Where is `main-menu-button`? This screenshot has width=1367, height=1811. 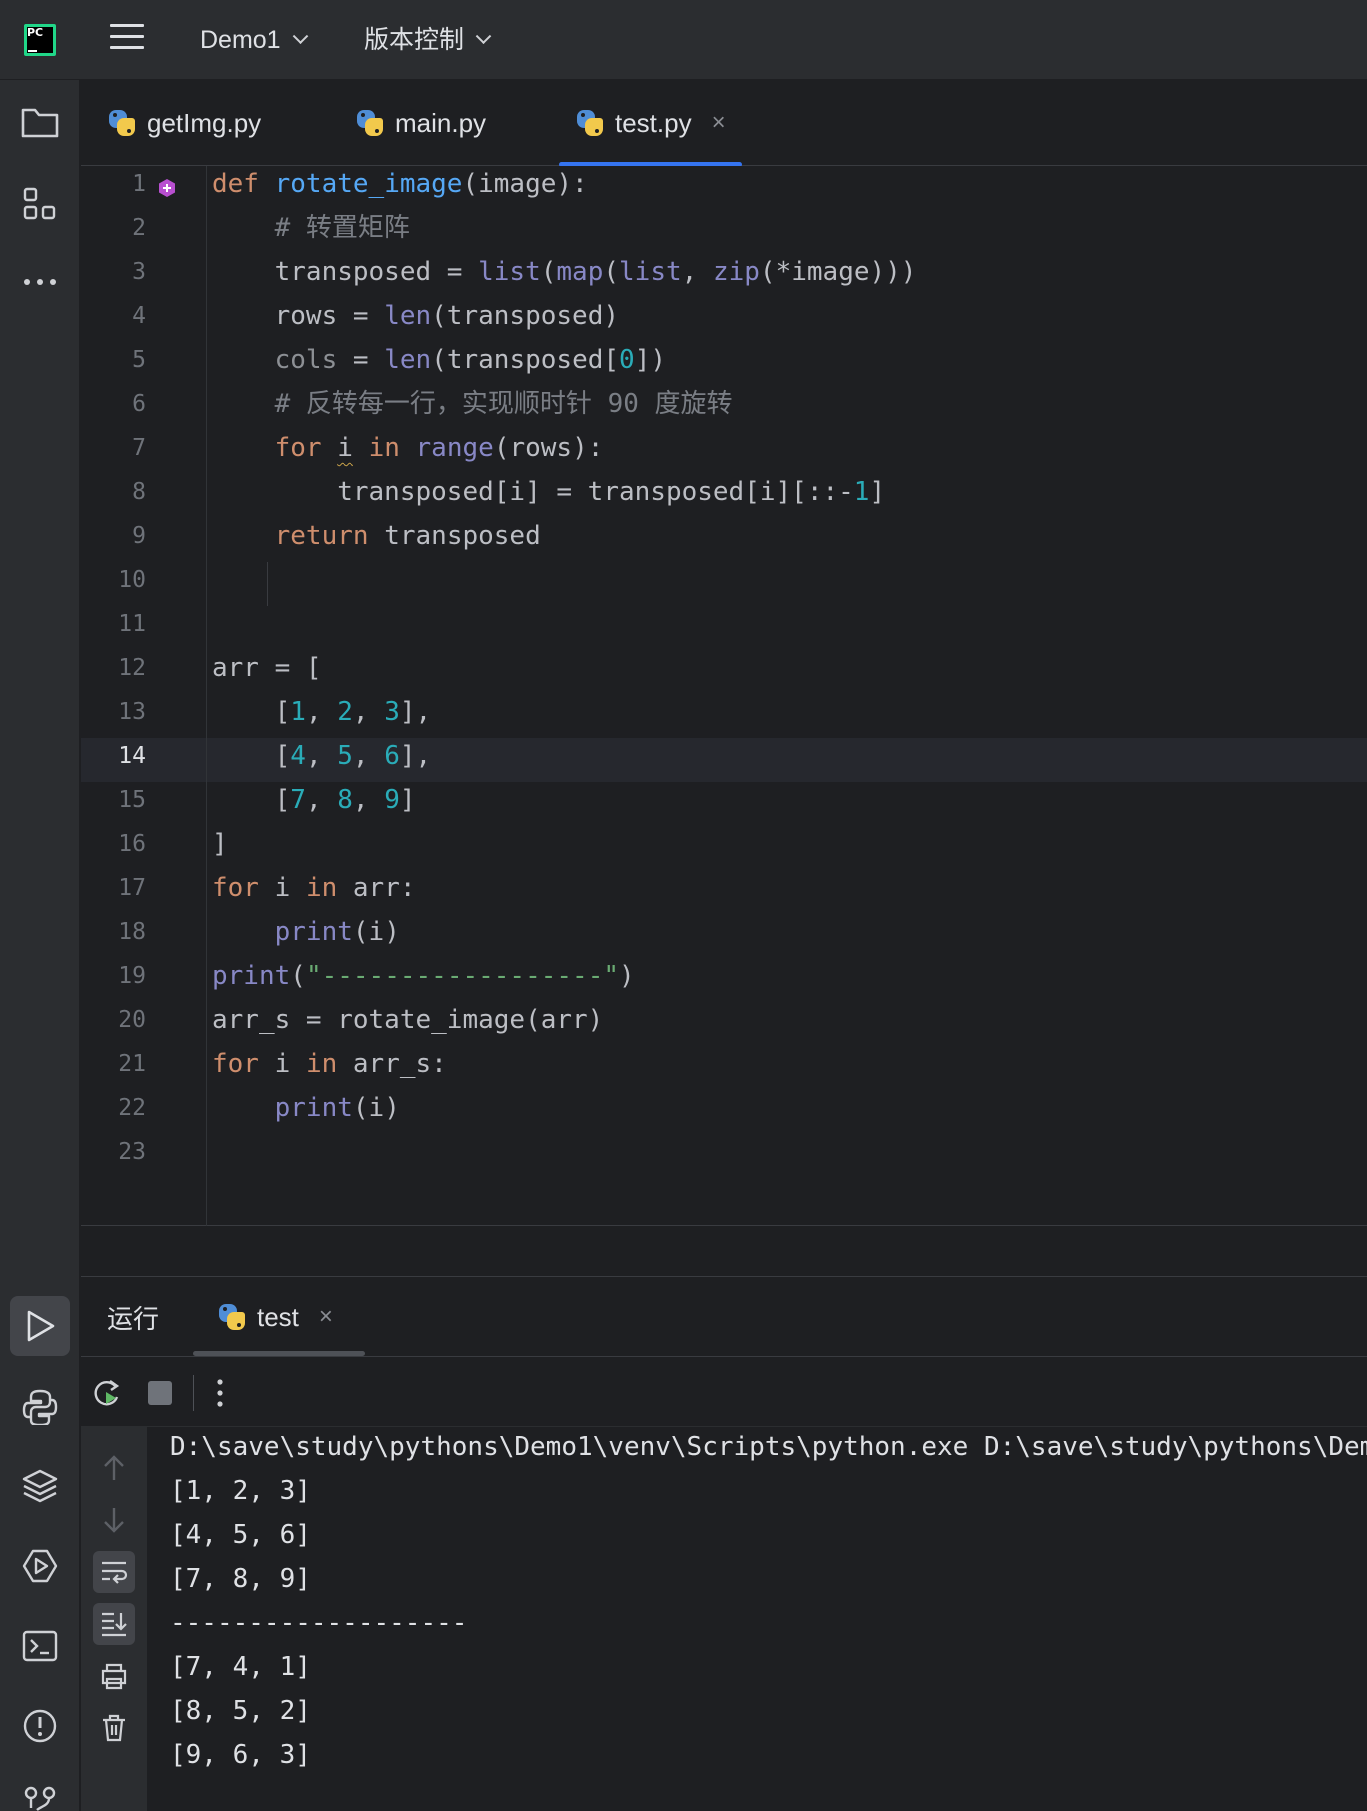
main-menu-button is located at coordinates (127, 39).